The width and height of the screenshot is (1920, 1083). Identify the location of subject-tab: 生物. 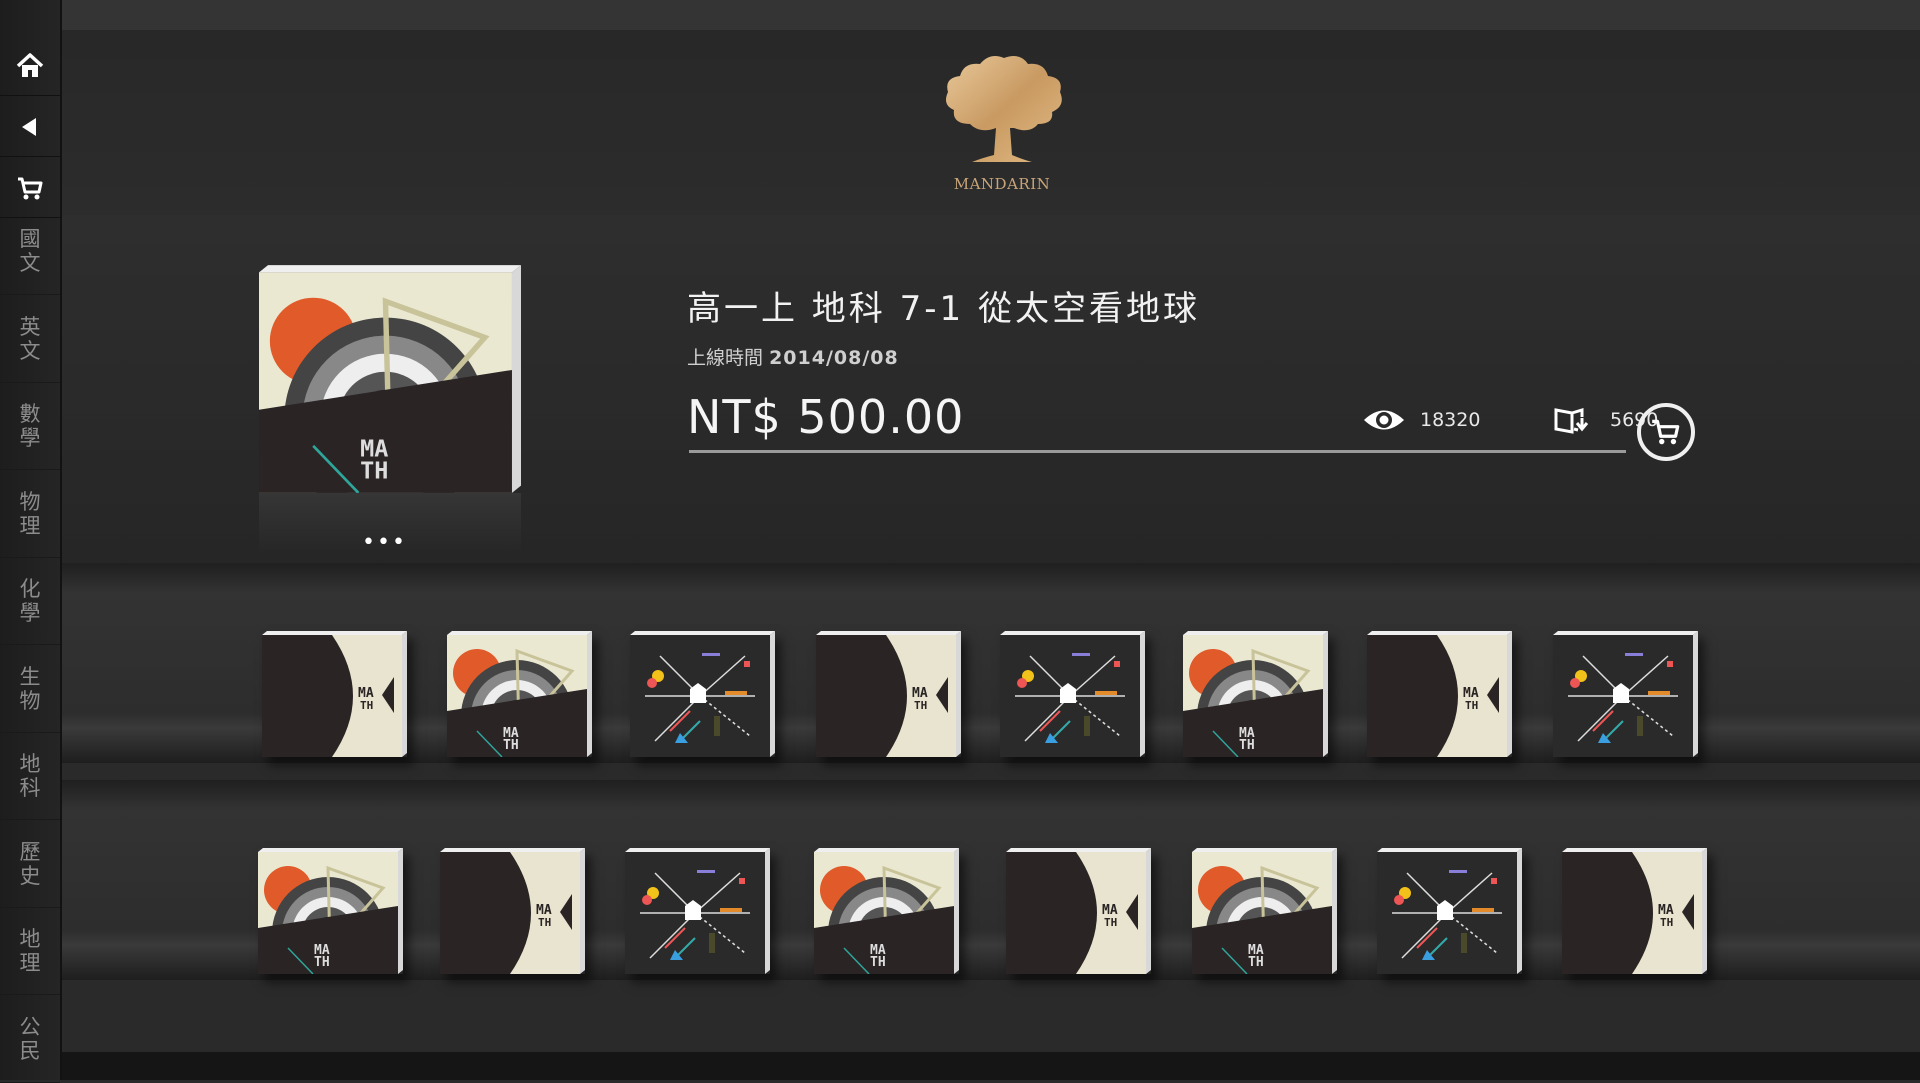
(30, 689).